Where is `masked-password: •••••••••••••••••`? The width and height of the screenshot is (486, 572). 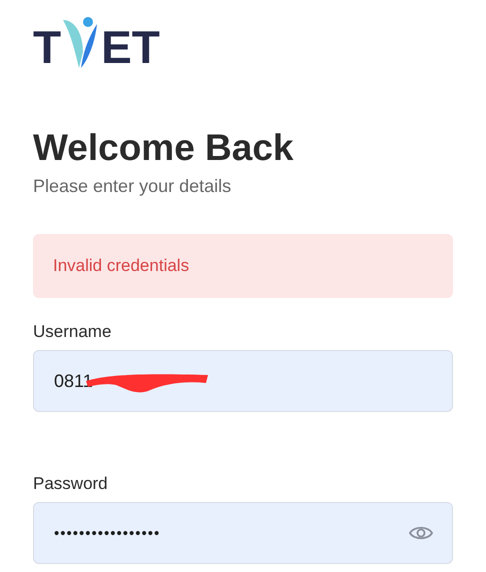
masked-password: ••••••••••••••••• is located at coordinates (108, 533).